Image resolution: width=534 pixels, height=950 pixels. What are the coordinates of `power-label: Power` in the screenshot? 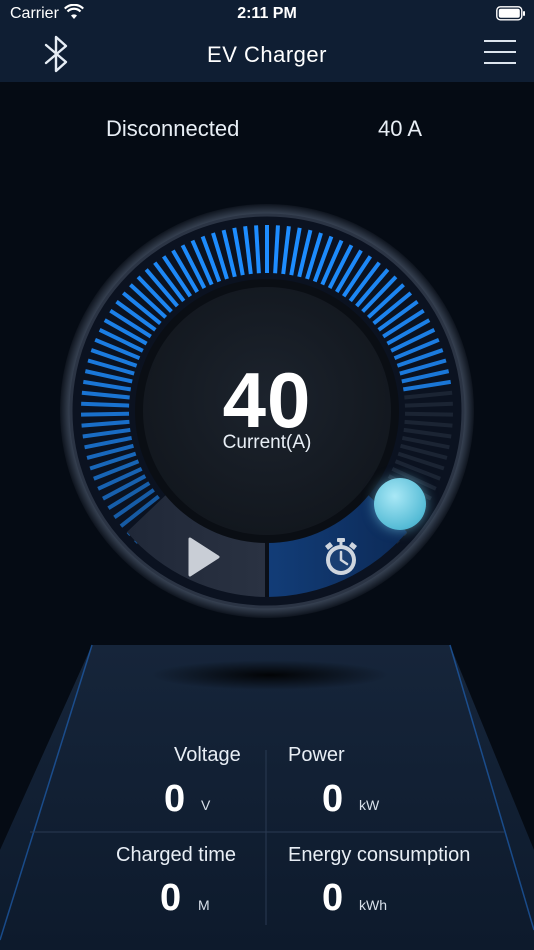 It's located at (316, 755).